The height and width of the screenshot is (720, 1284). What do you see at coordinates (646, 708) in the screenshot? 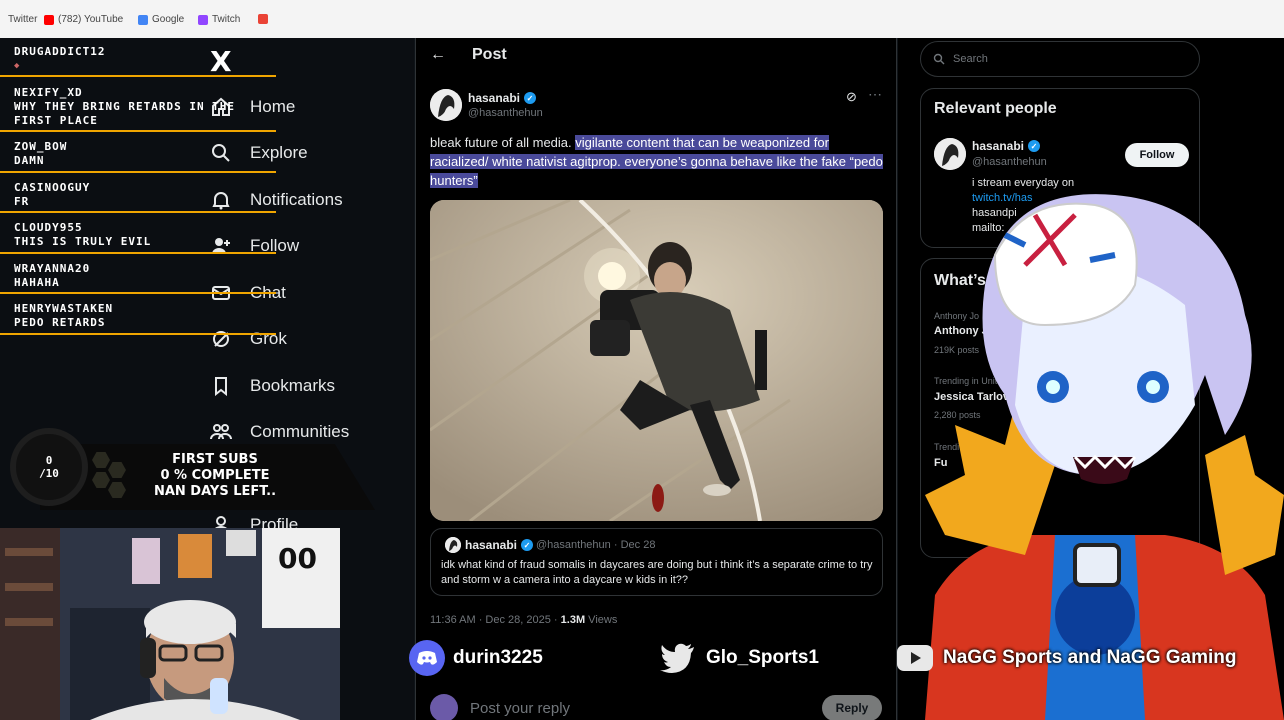
I see `reply-input: Post your reply` at bounding box center [646, 708].